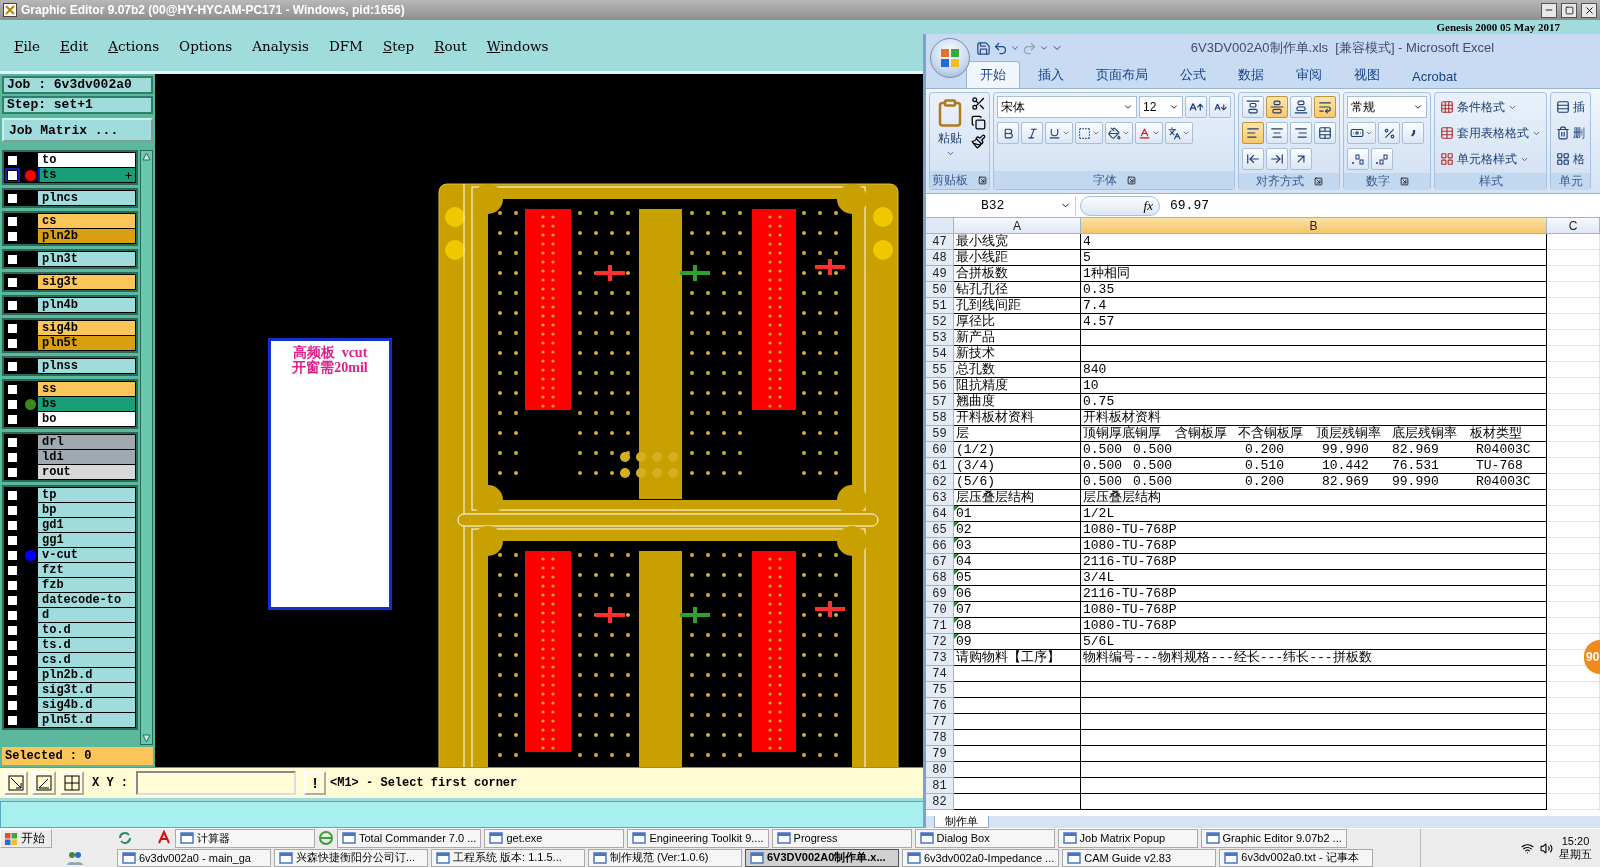 The height and width of the screenshot is (867, 1600). What do you see at coordinates (26, 838) in the screenshot?
I see `start-button: 开始` at bounding box center [26, 838].